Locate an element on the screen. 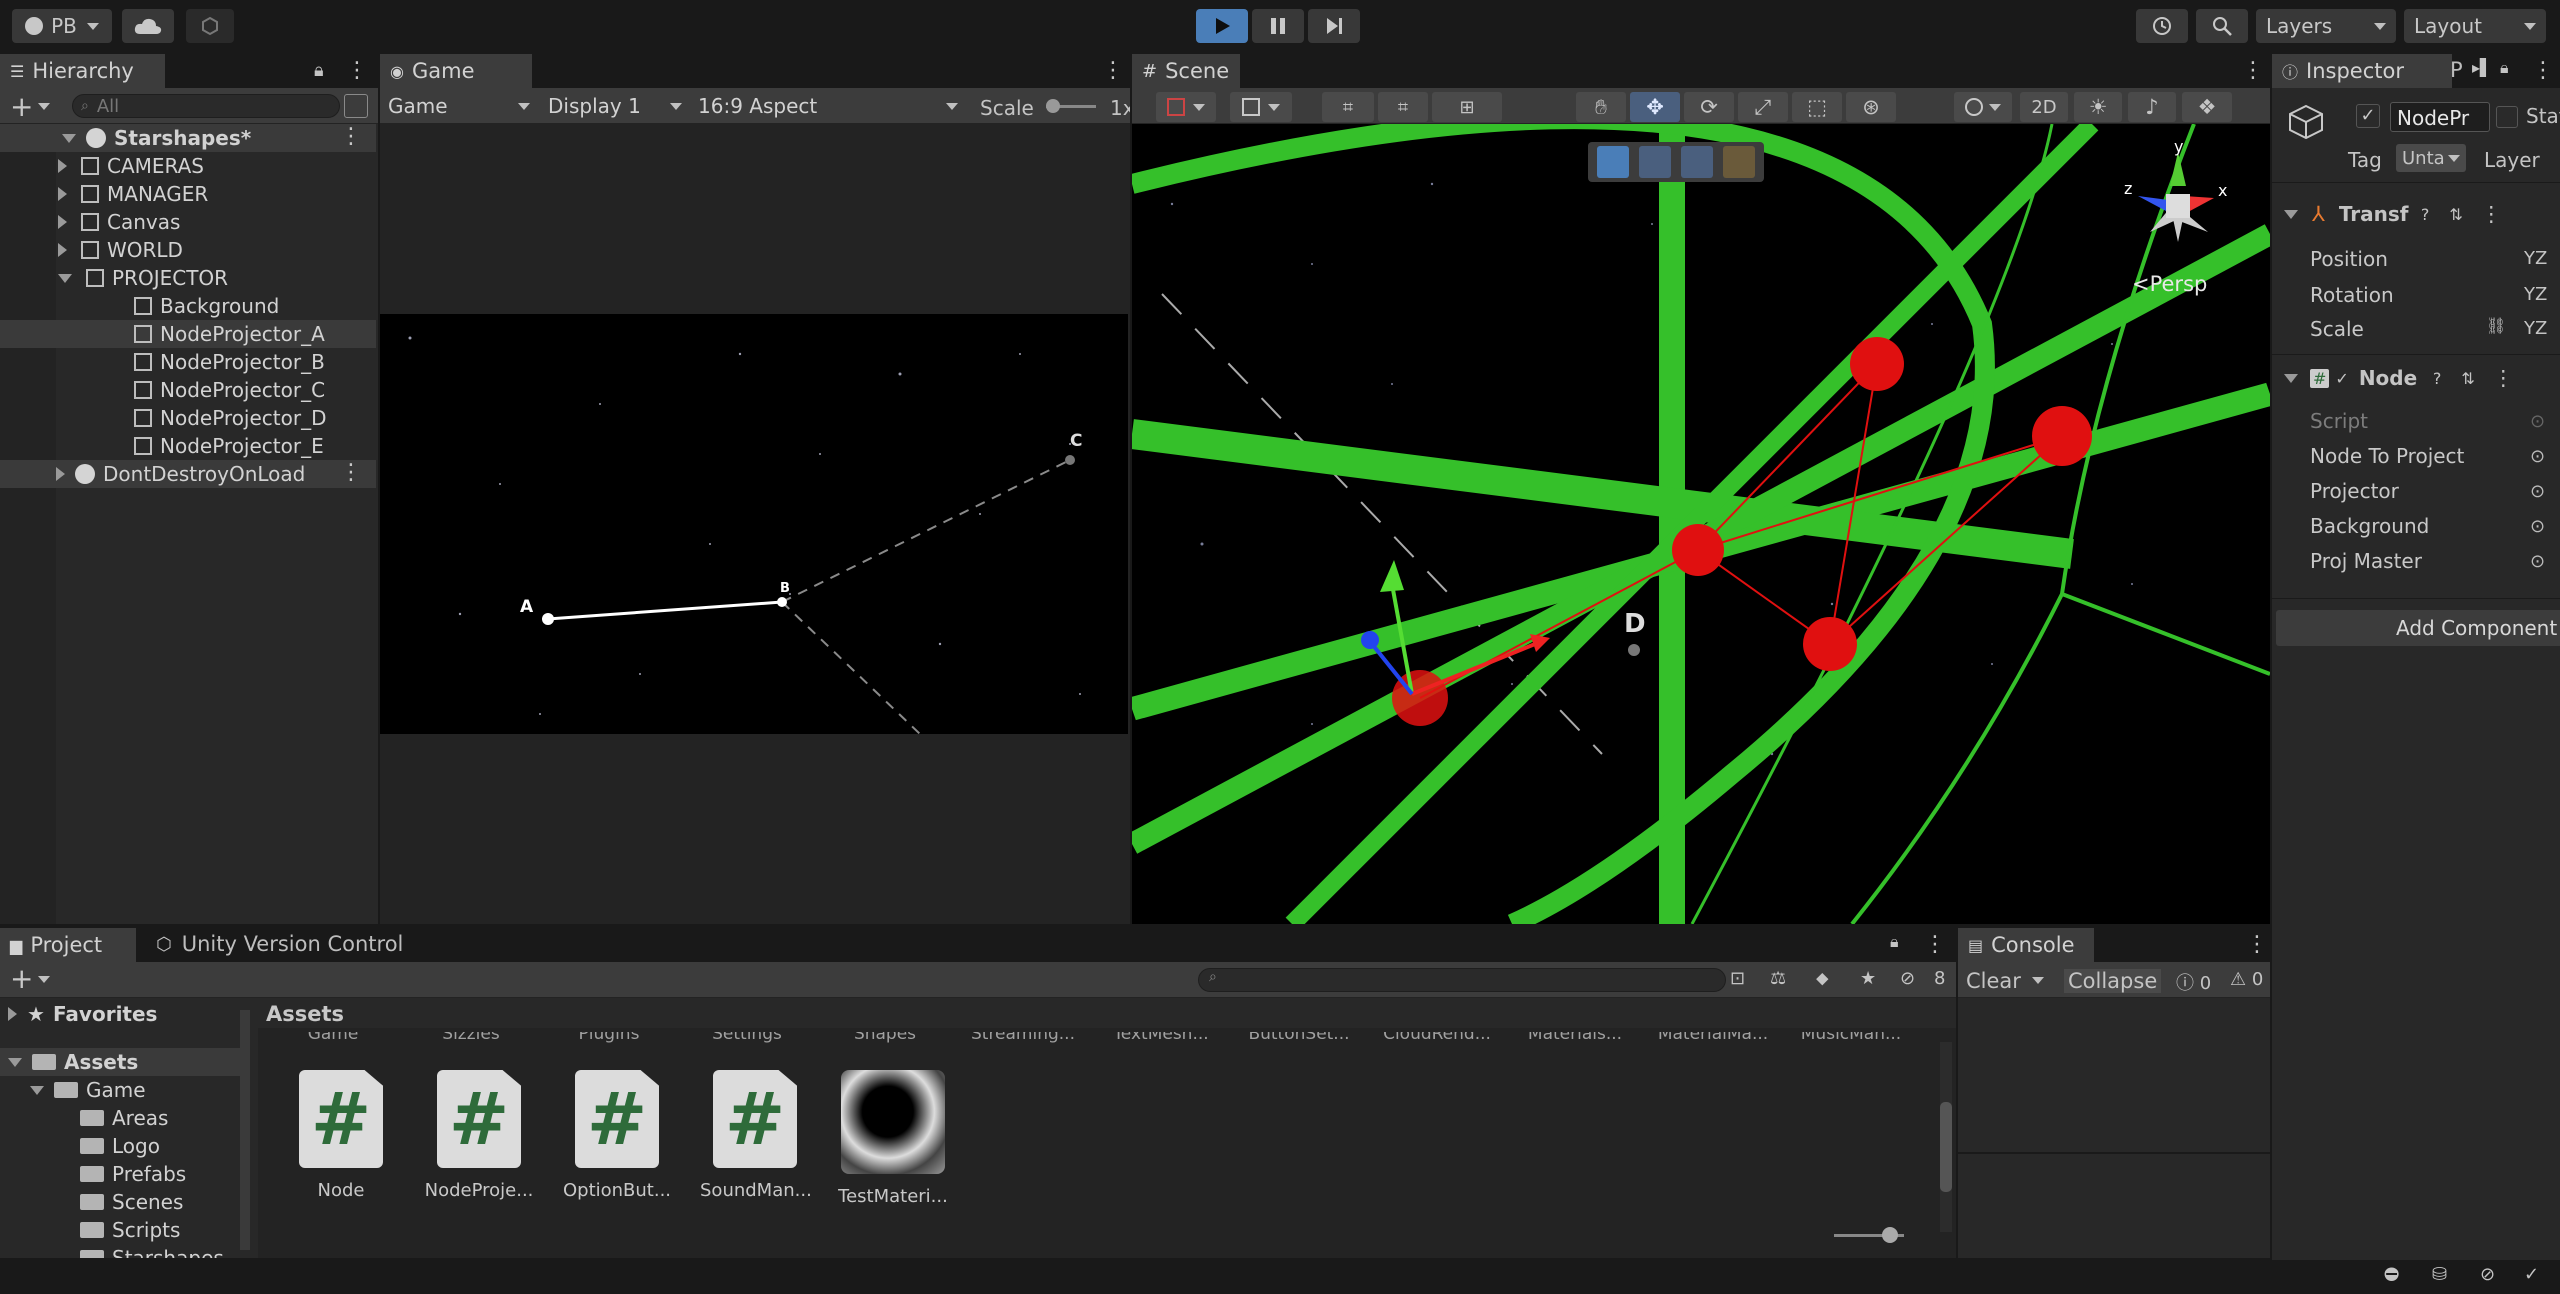  tab-inspector: ⓘ Inspector is located at coordinates (2362, 71).